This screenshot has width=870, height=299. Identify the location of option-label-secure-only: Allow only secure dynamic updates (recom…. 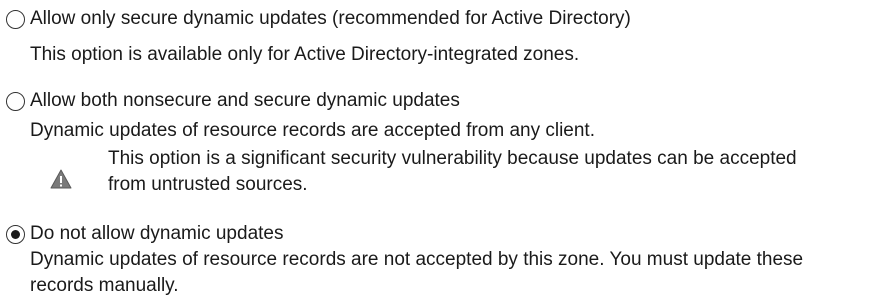
(330, 19).